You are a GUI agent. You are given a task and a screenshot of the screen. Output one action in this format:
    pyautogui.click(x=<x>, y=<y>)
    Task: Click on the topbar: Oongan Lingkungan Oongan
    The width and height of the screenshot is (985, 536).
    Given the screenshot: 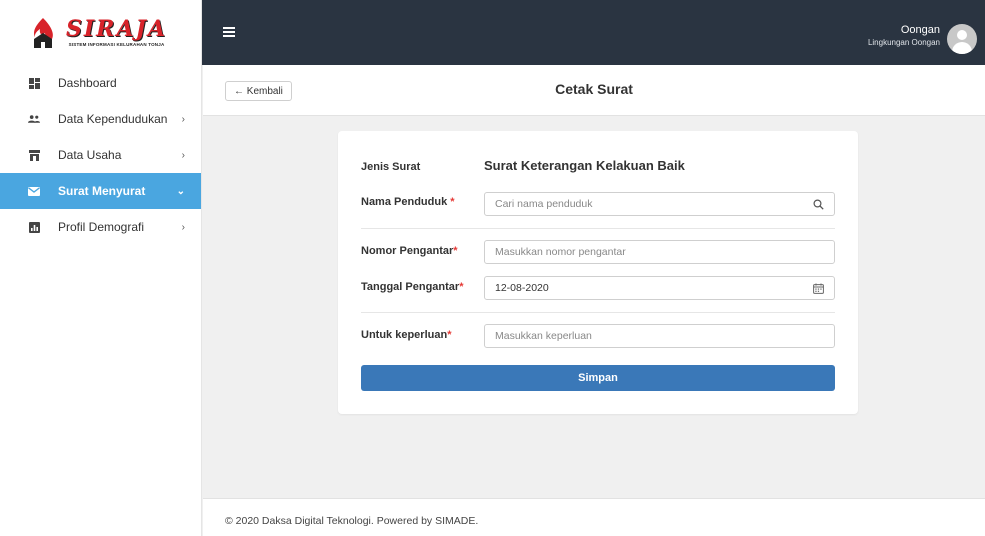 What is the action you would take?
    pyautogui.click(x=593, y=32)
    